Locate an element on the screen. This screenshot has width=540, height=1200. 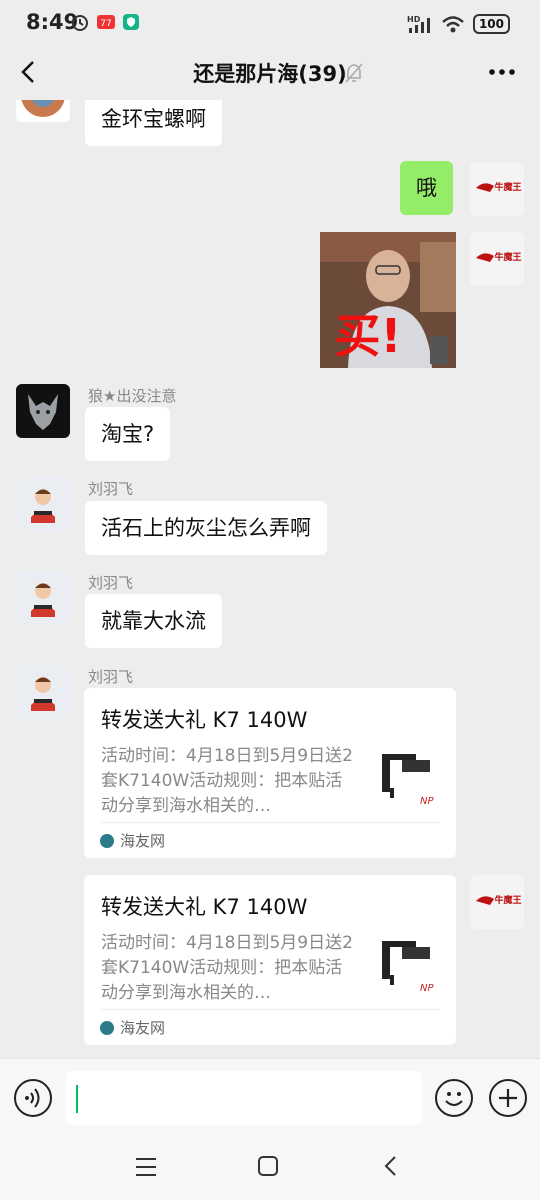
more-options-icon is located at coordinates (502, 72).